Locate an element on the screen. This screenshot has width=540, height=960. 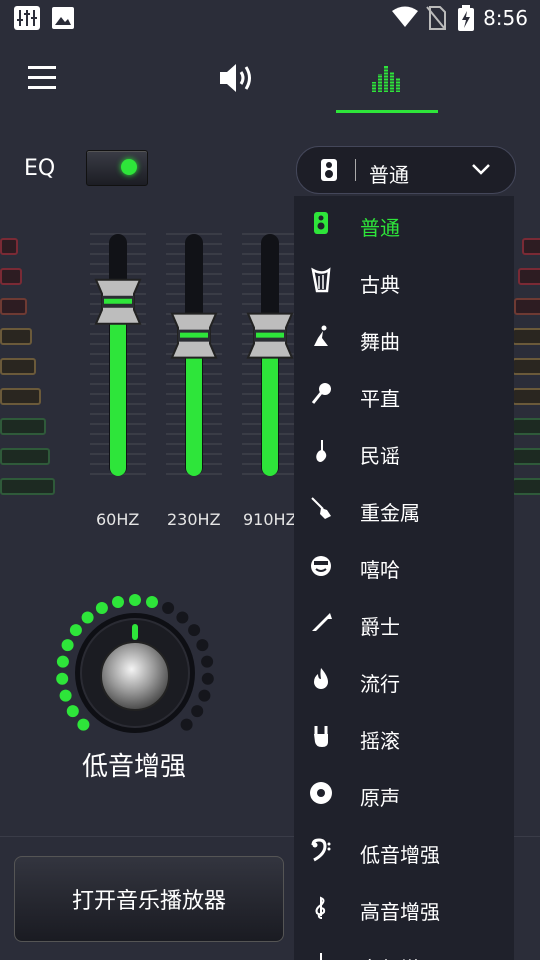
preset-option-label: 嘻哈 is located at coordinates (380, 570).